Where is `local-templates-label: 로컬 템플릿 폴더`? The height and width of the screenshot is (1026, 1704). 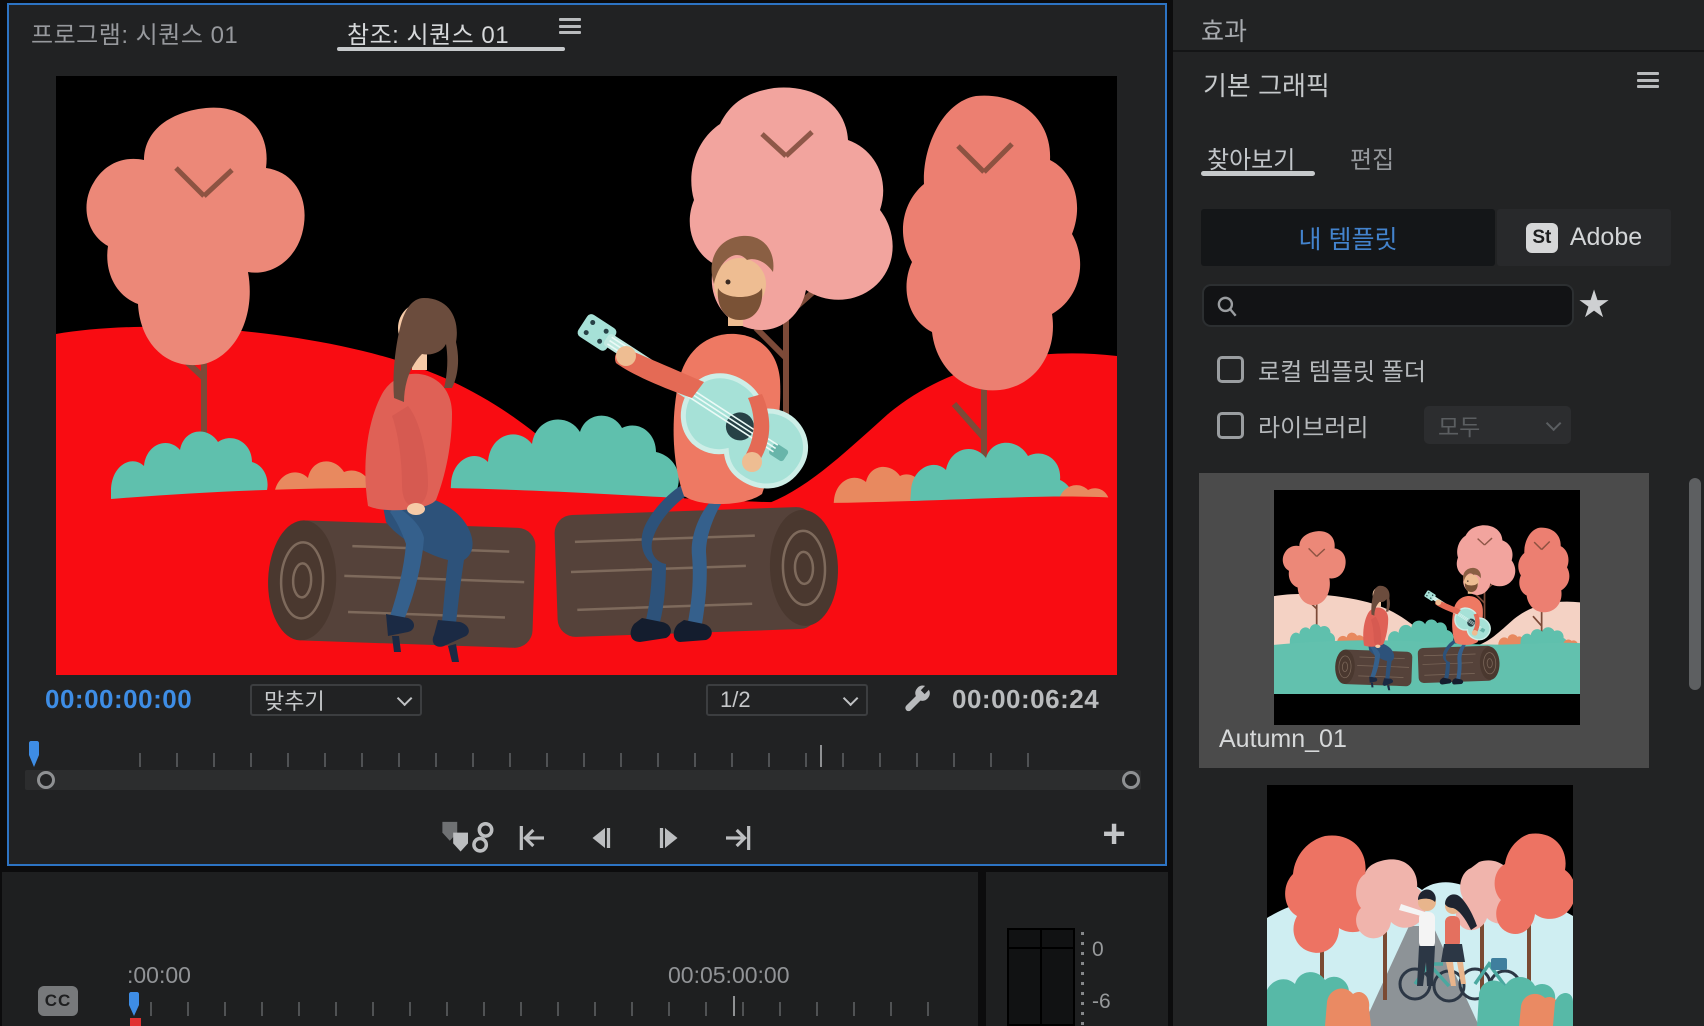 local-templates-label: 로컬 템플릿 폴더 is located at coordinates (1342, 372).